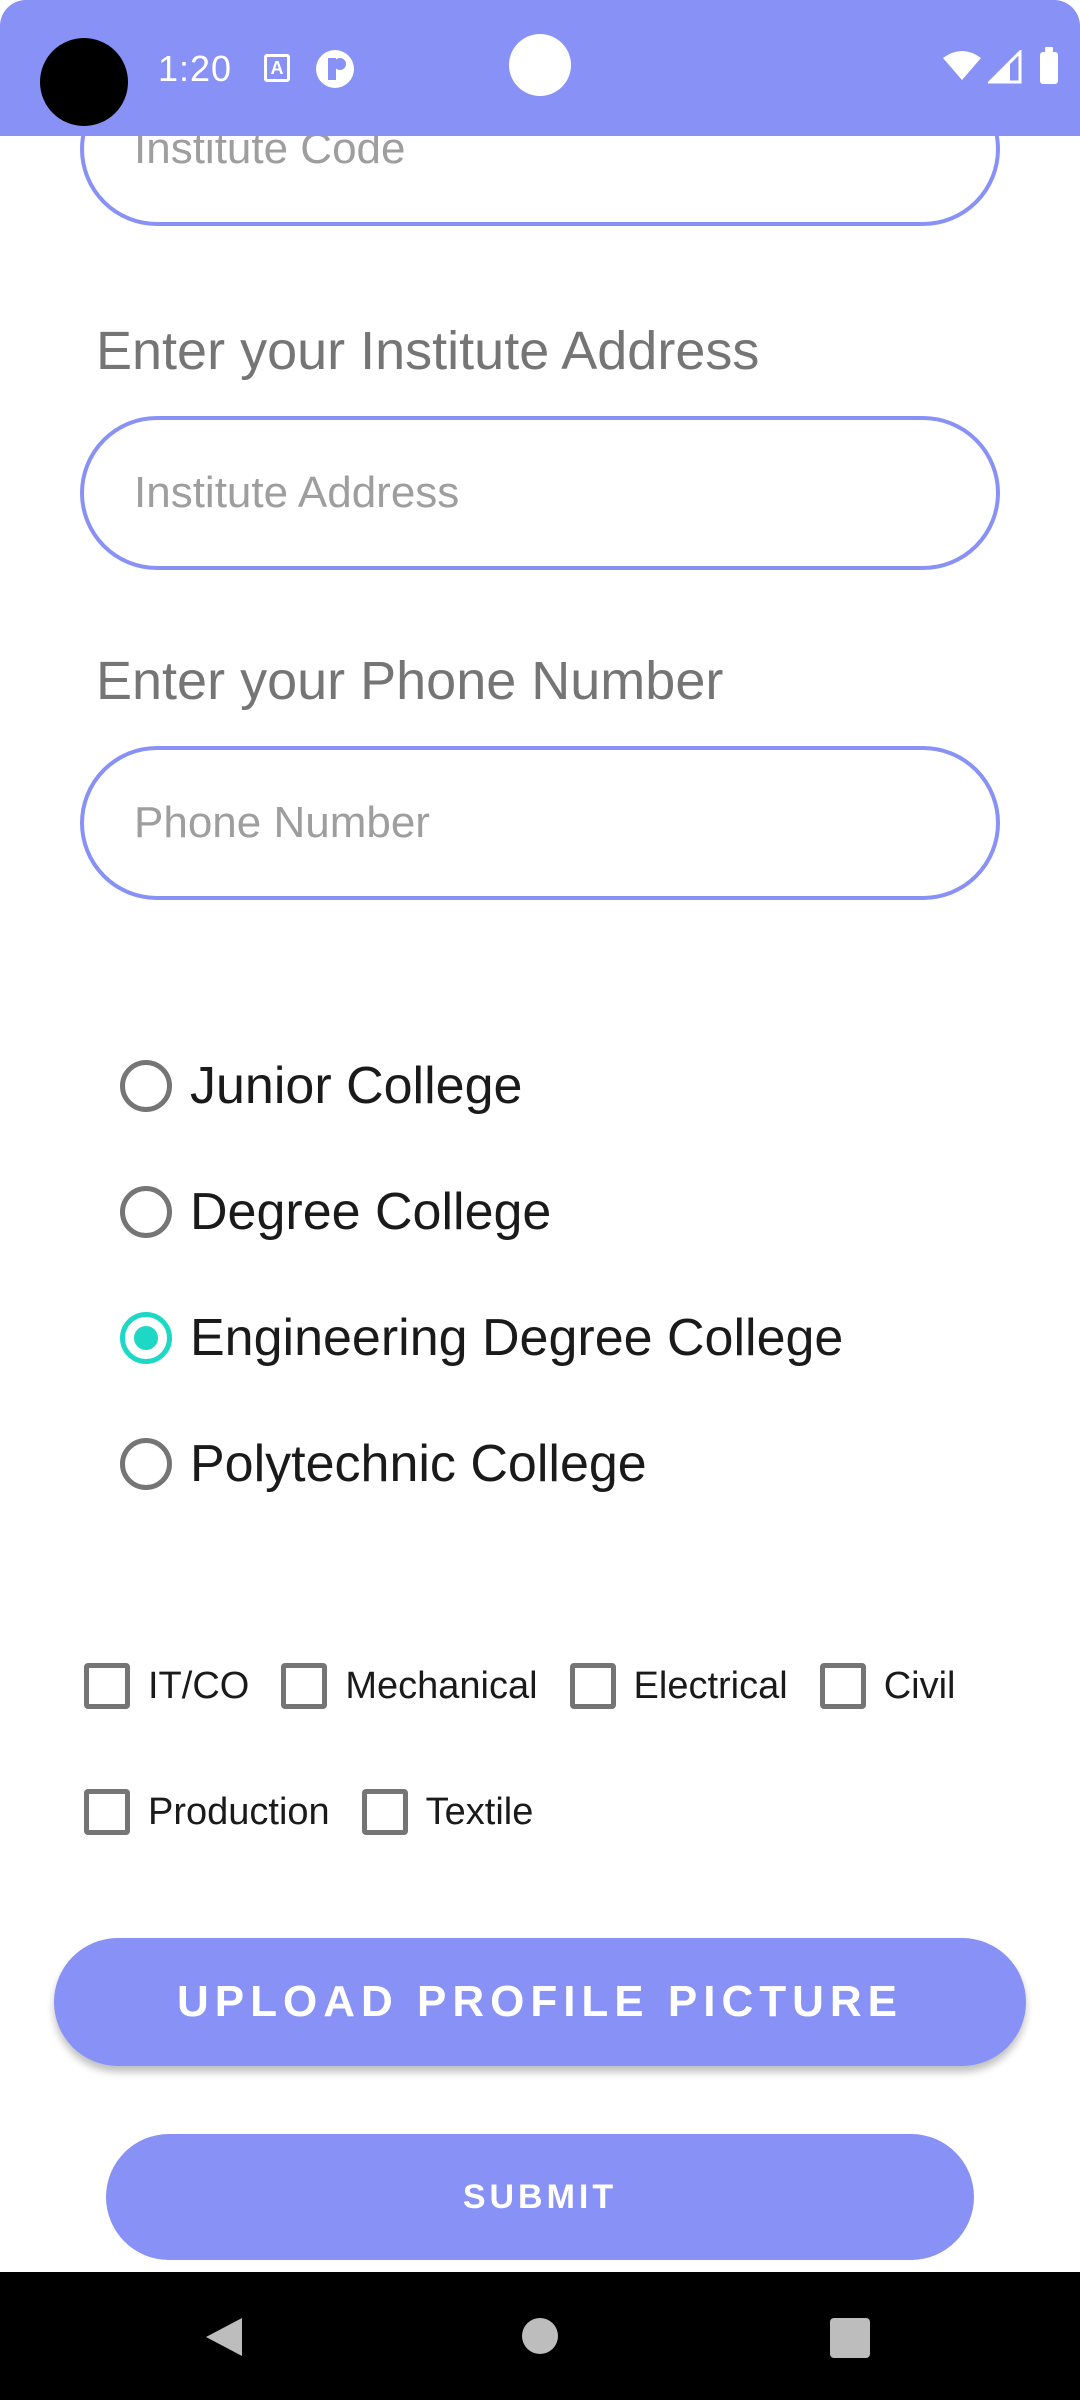 This screenshot has height=2400, width=1080. I want to click on camera-cutout, so click(84, 82).